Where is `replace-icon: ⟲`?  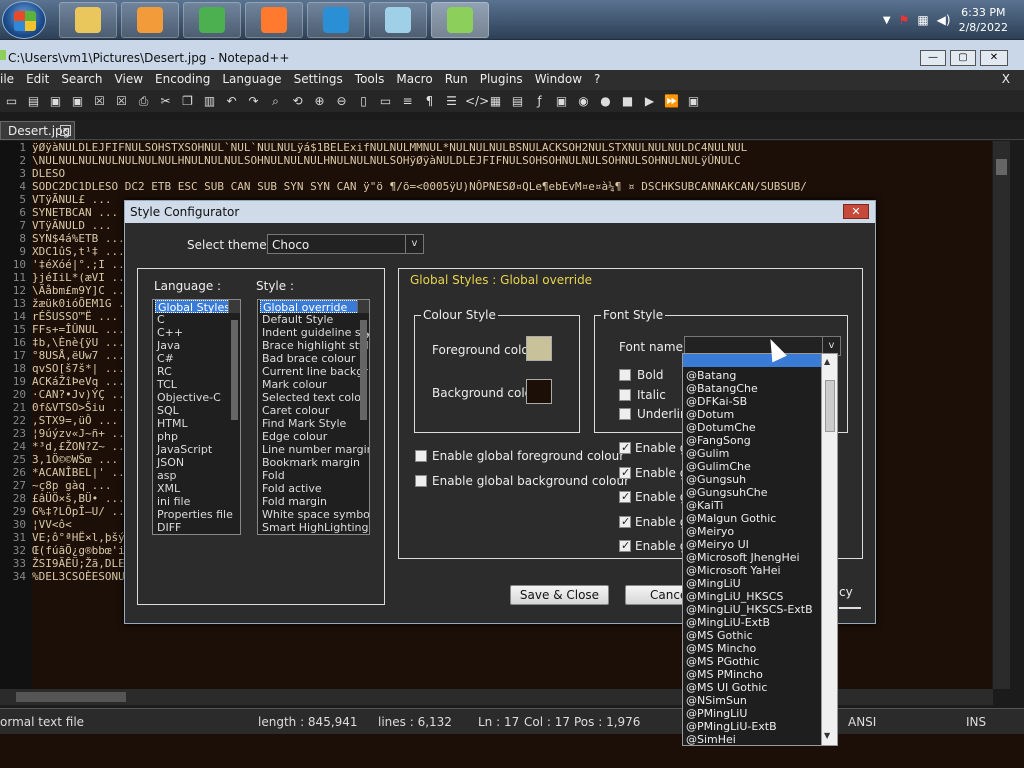
replace-icon: ⟲ is located at coordinates (297, 101).